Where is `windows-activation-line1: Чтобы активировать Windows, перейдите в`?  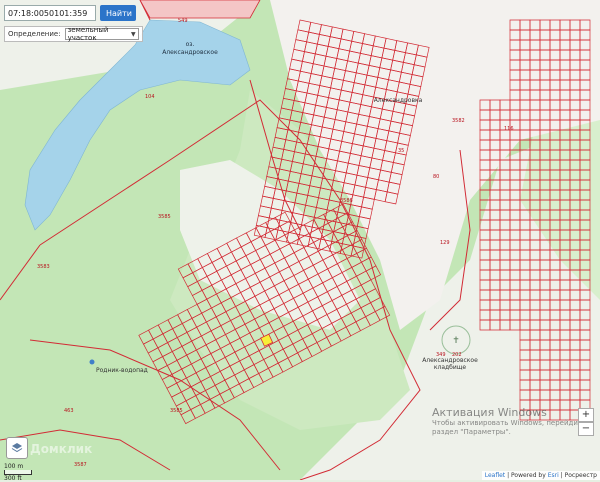 windows-activation-line1: Чтобы активировать Windows, перейдите в is located at coordinates (512, 423).